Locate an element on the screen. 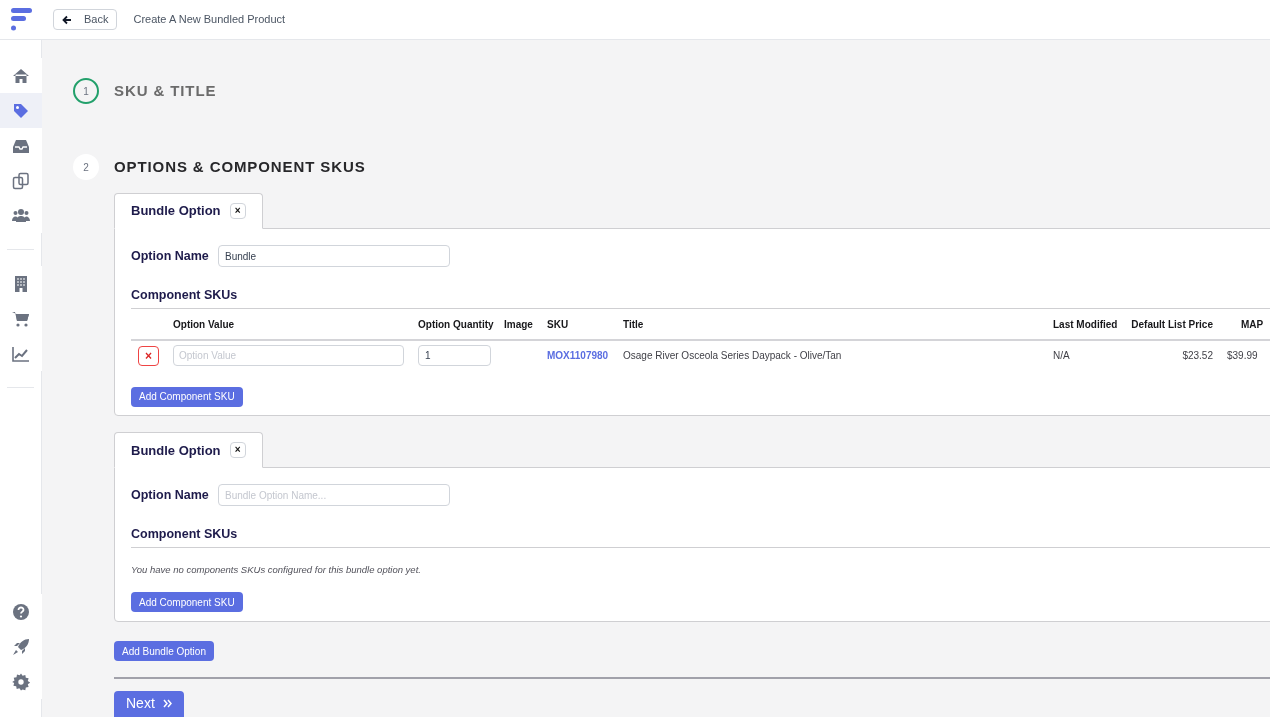 The width and height of the screenshot is (1270, 717). sidebar-item is located at coordinates (21, 110).